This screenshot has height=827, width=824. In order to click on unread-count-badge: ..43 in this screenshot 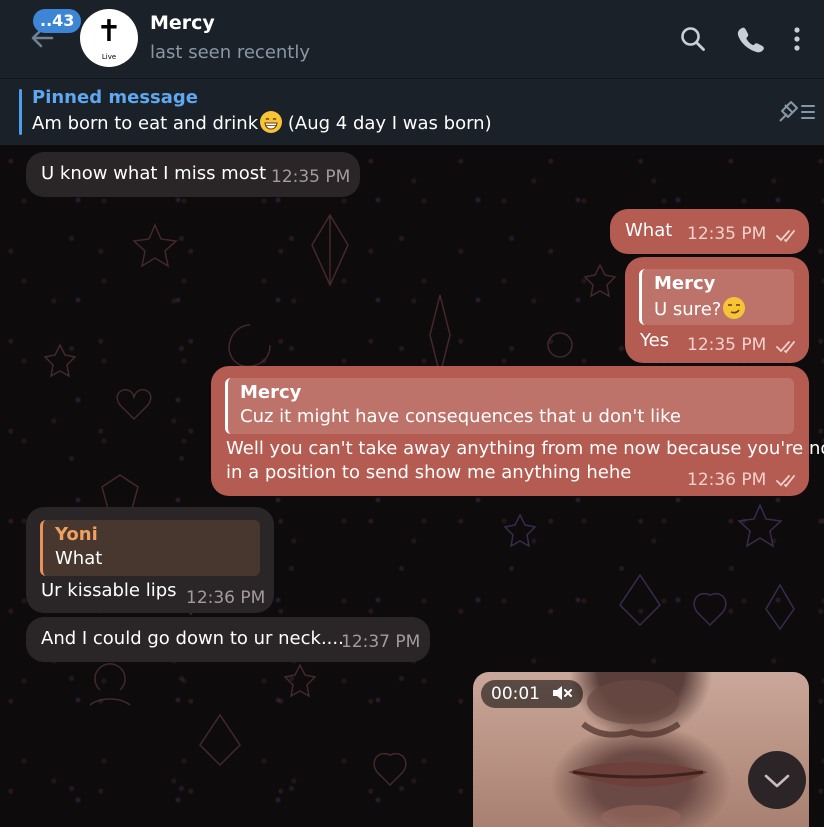, I will do `click(57, 21)`.